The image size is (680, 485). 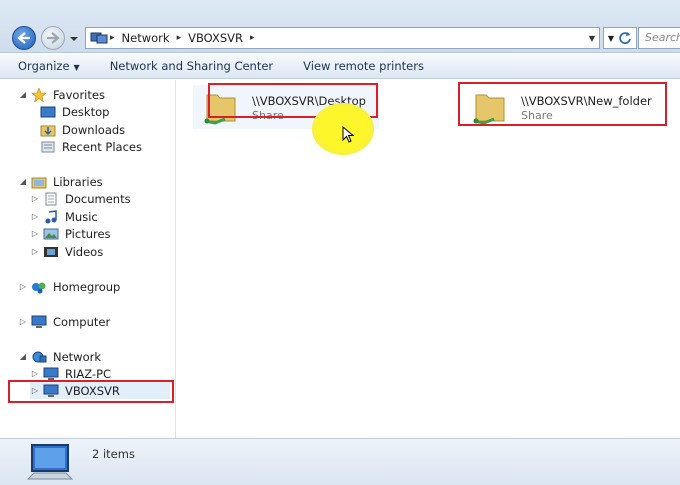 I want to click on organize-label: Organize, so click(x=44, y=66).